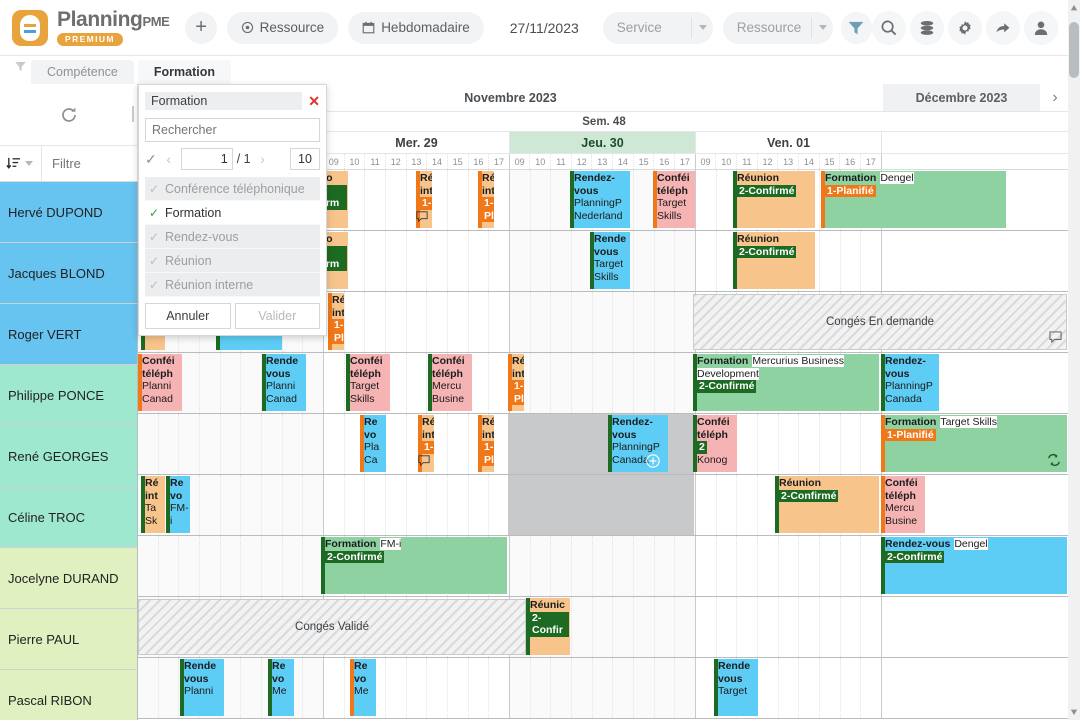 Image resolution: width=1080 pixels, height=720 pixels. What do you see at coordinates (311, 101) in the screenshot?
I see `close-icon: ✕` at bounding box center [311, 101].